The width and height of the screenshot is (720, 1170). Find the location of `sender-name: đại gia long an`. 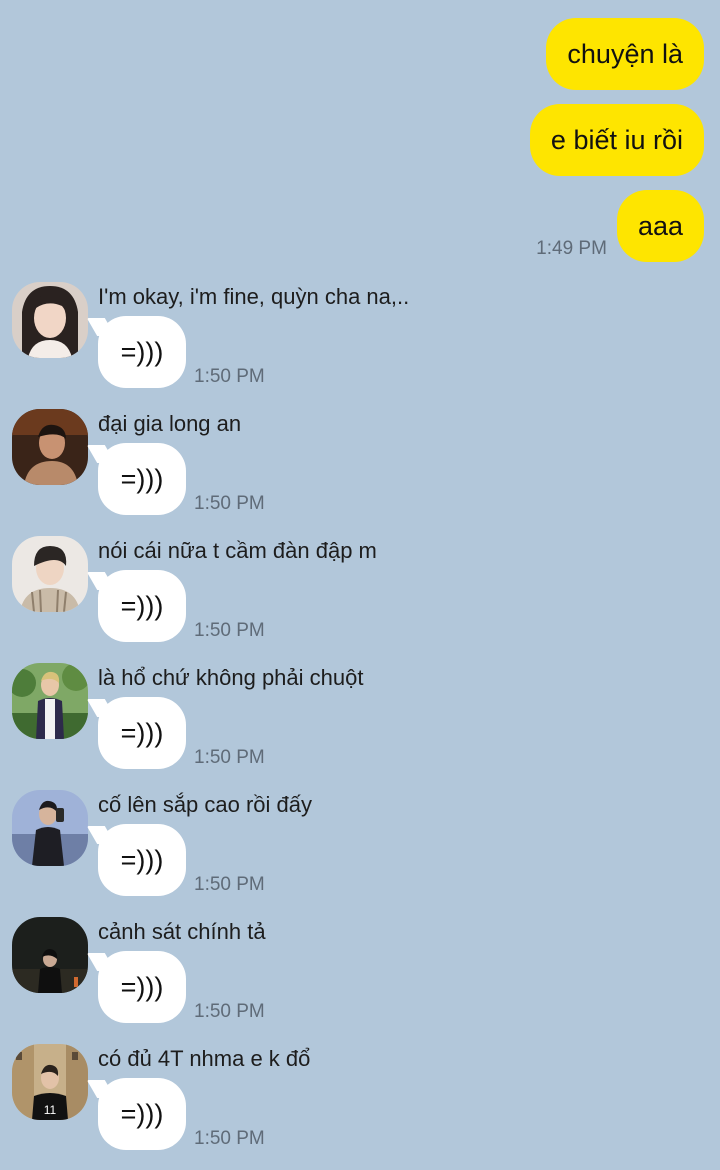

sender-name: đại gia long an is located at coordinates (170, 423).